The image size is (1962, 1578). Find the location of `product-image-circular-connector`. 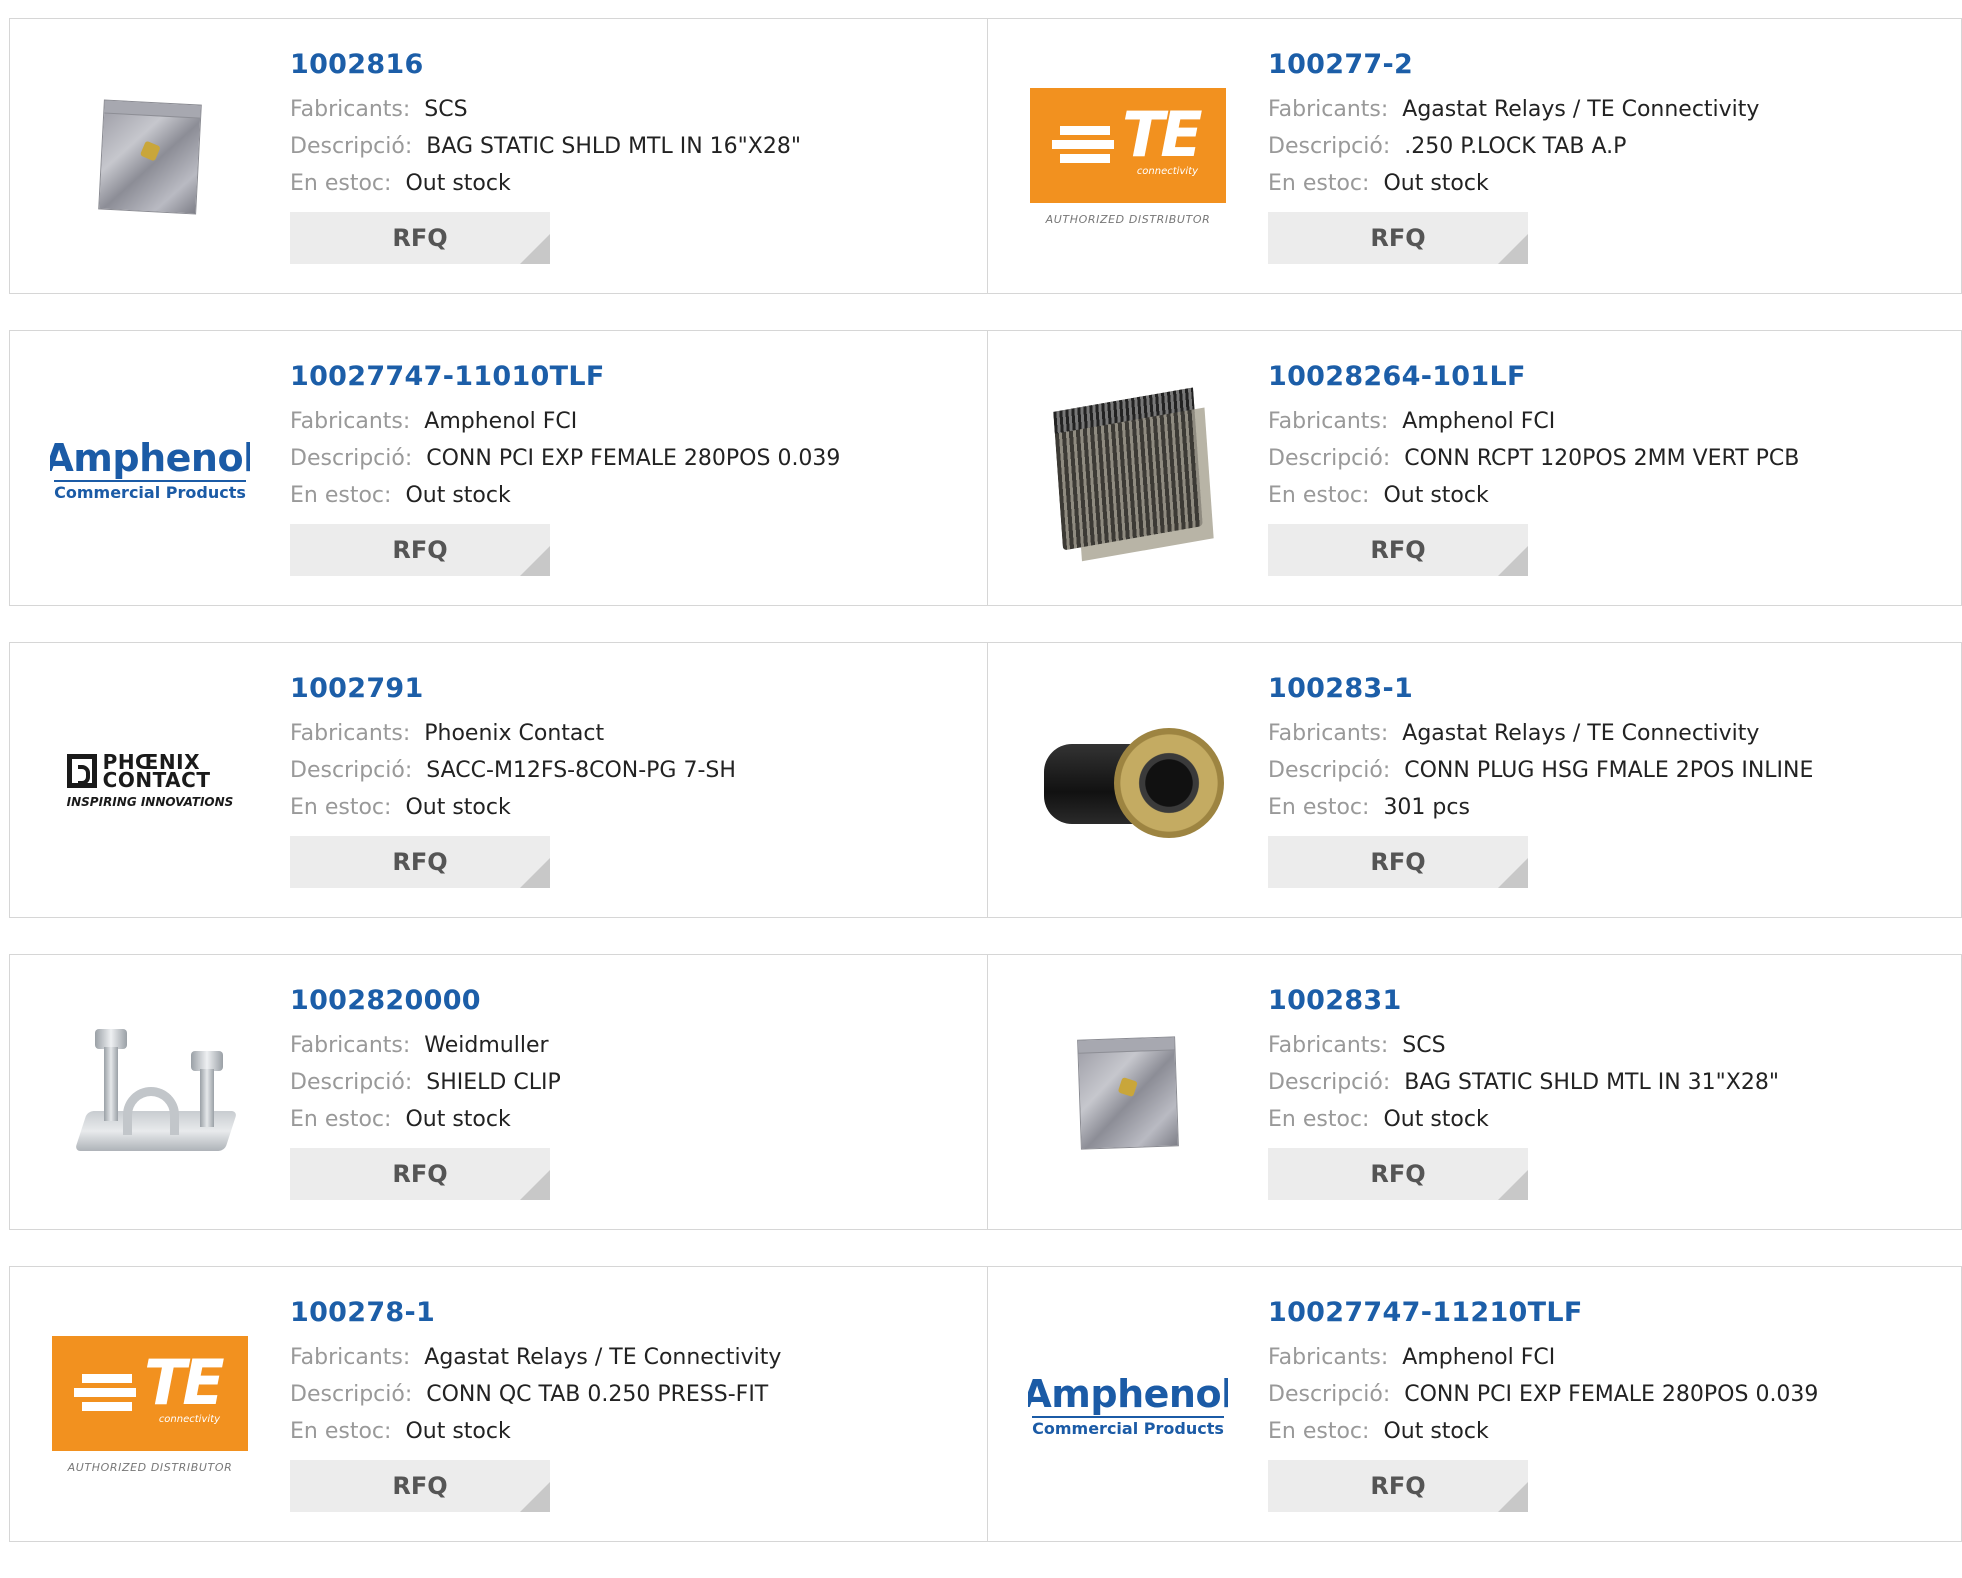

product-image-circular-connector is located at coordinates (1128, 781).